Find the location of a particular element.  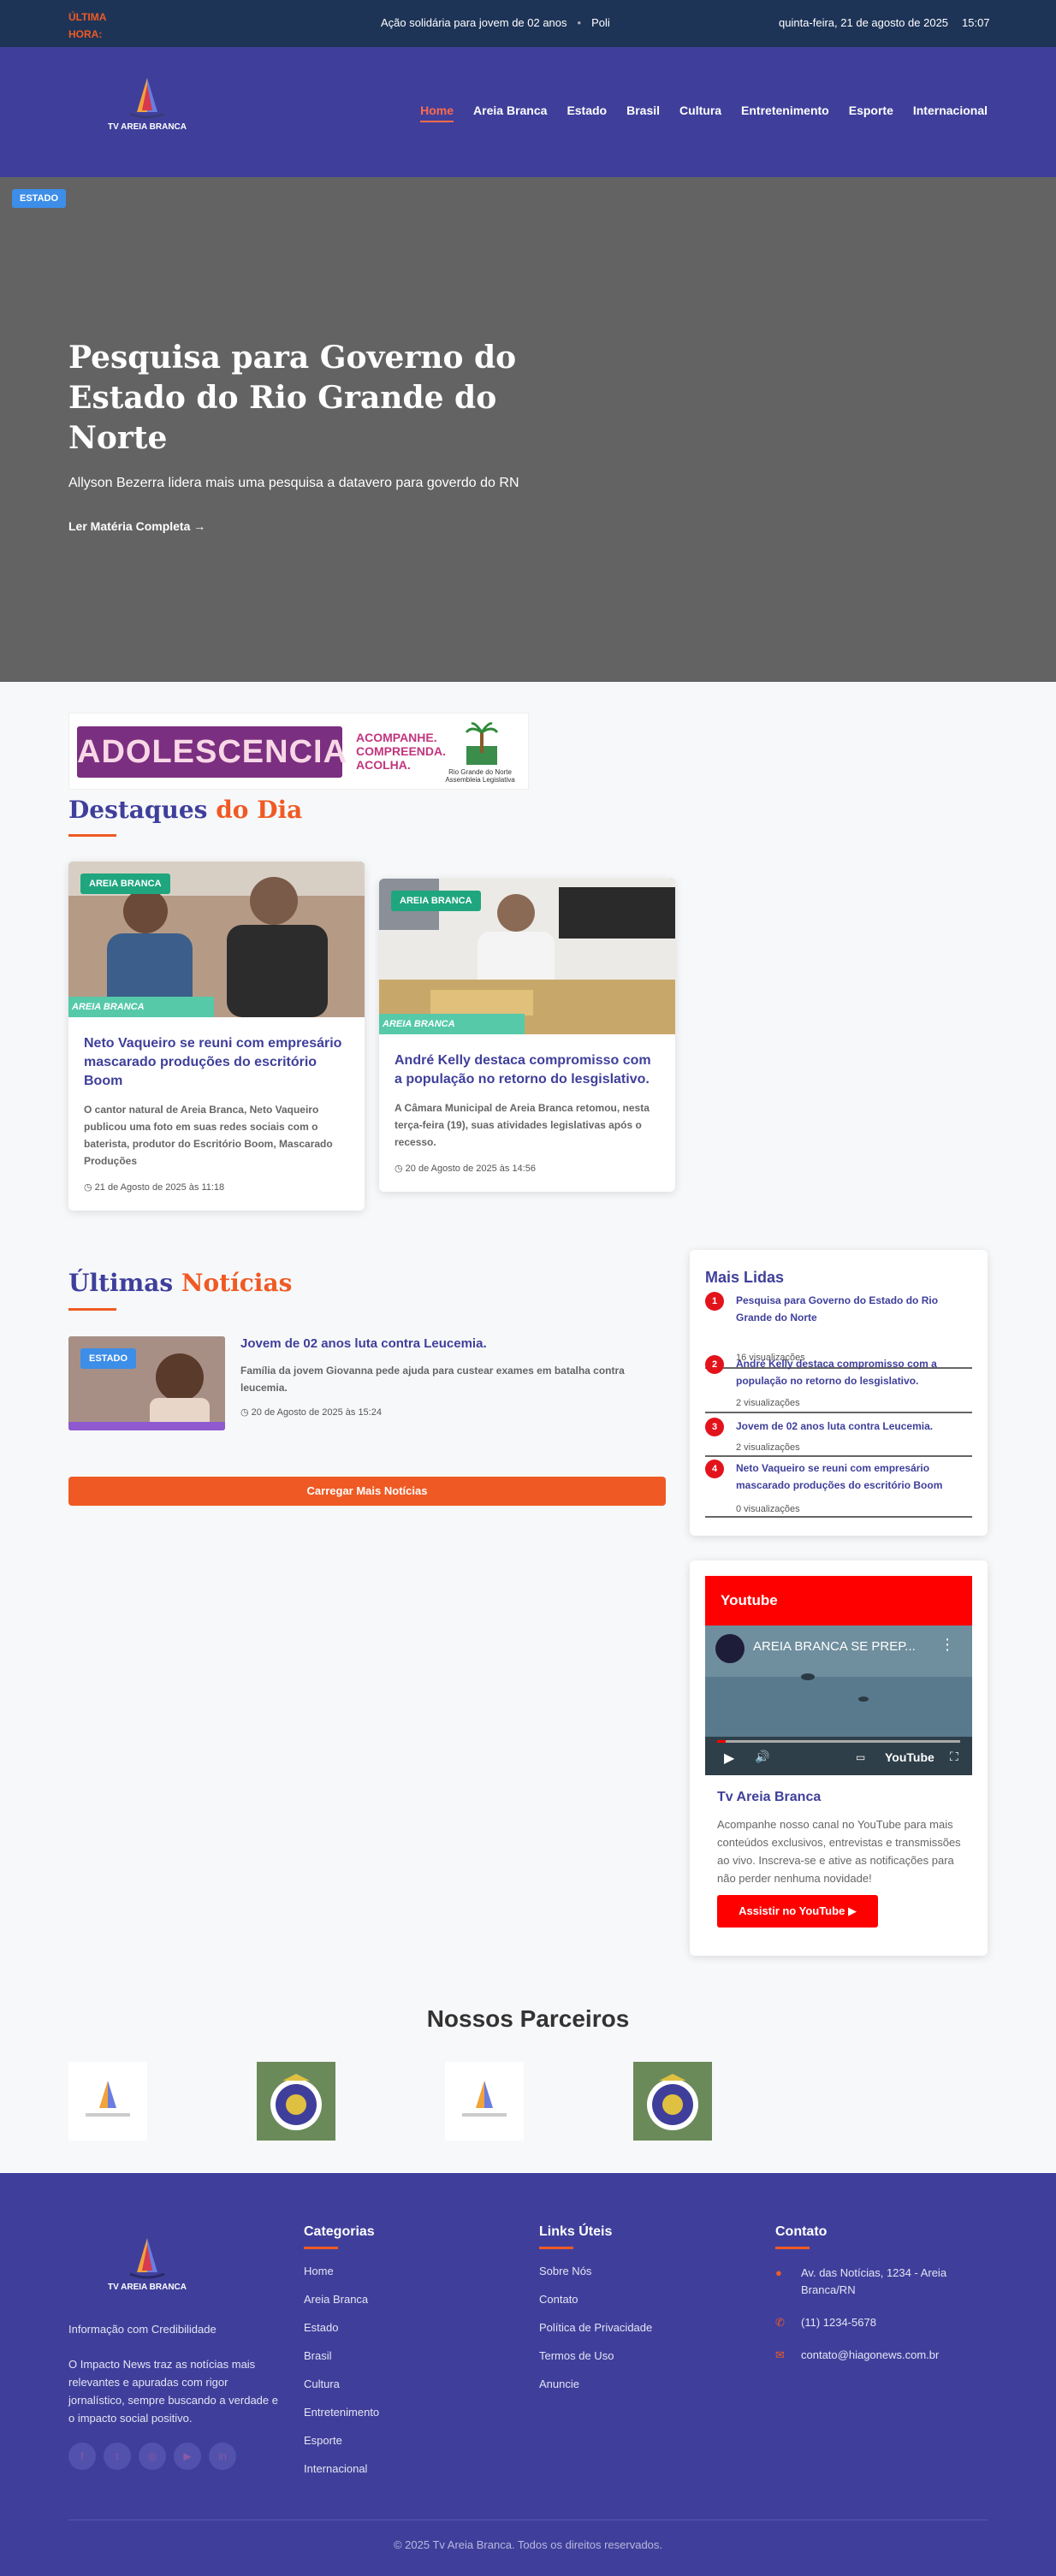

footer-link-esporte: Esporte is located at coordinates (341, 2440).